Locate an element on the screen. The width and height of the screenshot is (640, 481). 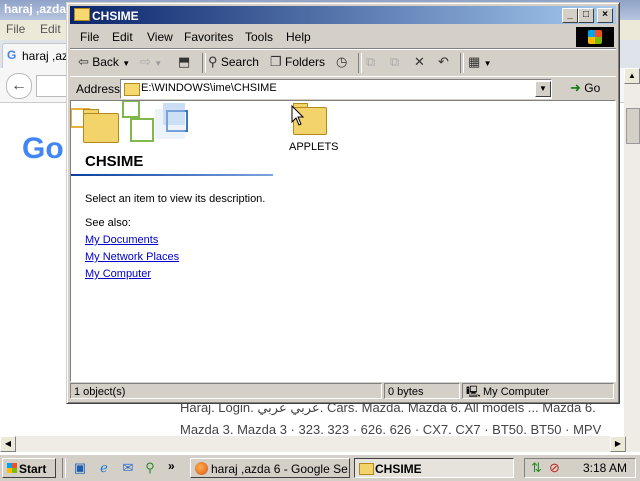
applets-item-label: APPLETS is located at coordinates (314, 147).